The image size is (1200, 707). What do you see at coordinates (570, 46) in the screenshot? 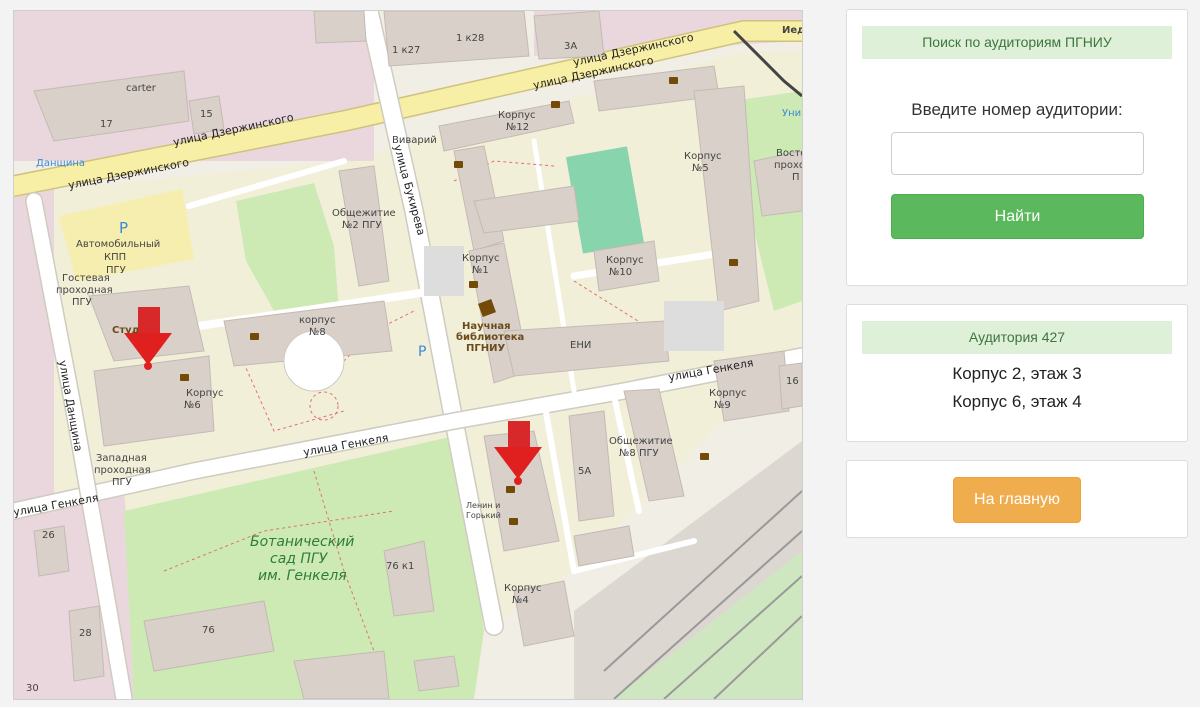
I see `svg-text: 3А` at bounding box center [570, 46].